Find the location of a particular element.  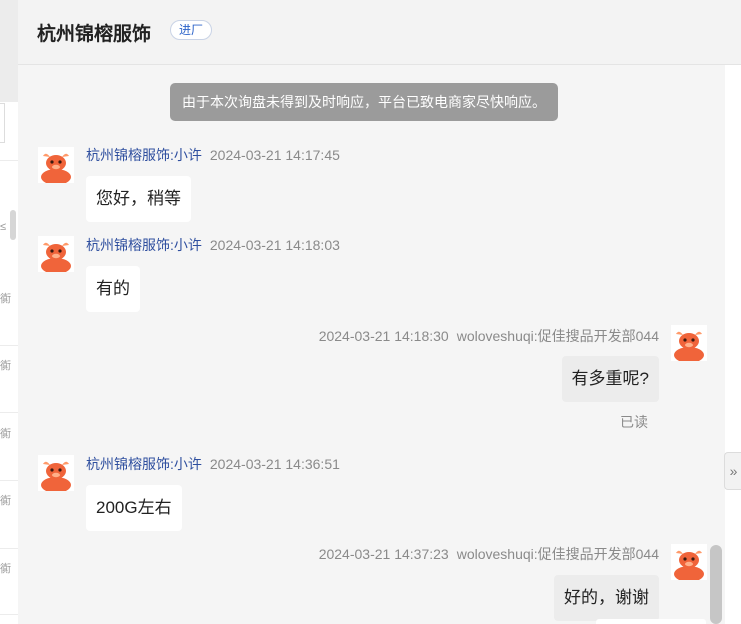

sidebar-edge: ≤ 衠 衠 衠 衠 衠 is located at coordinates (9, 312).